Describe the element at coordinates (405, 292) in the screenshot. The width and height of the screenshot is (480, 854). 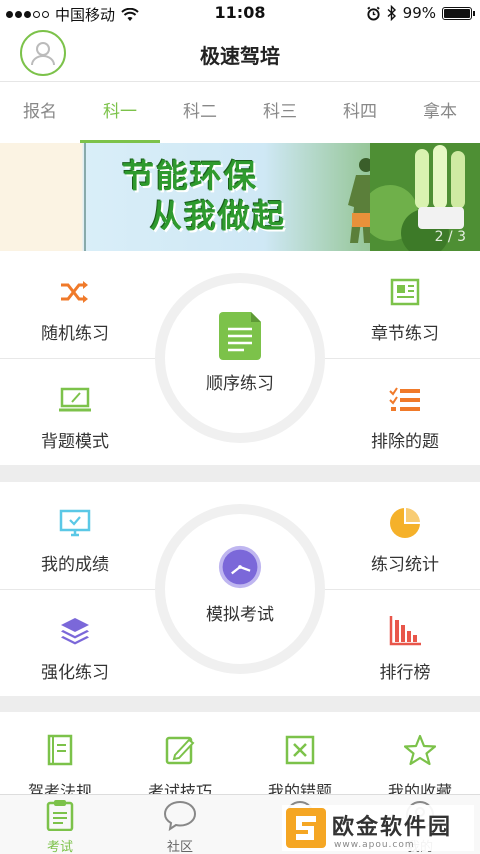
I see `chapter-document-icon` at that location.